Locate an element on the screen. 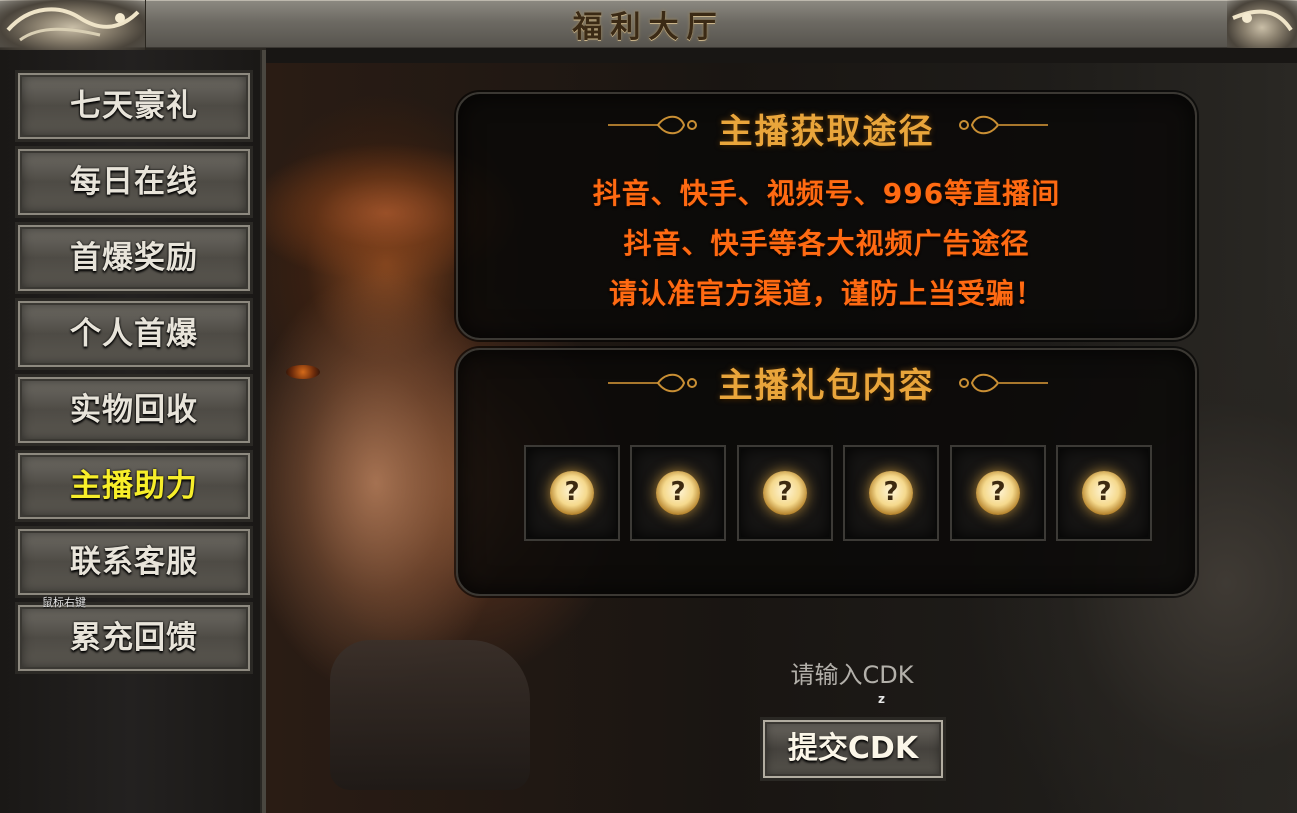  sidebar-item-first-drop-reward: 首爆奖励 is located at coordinates (134, 258).